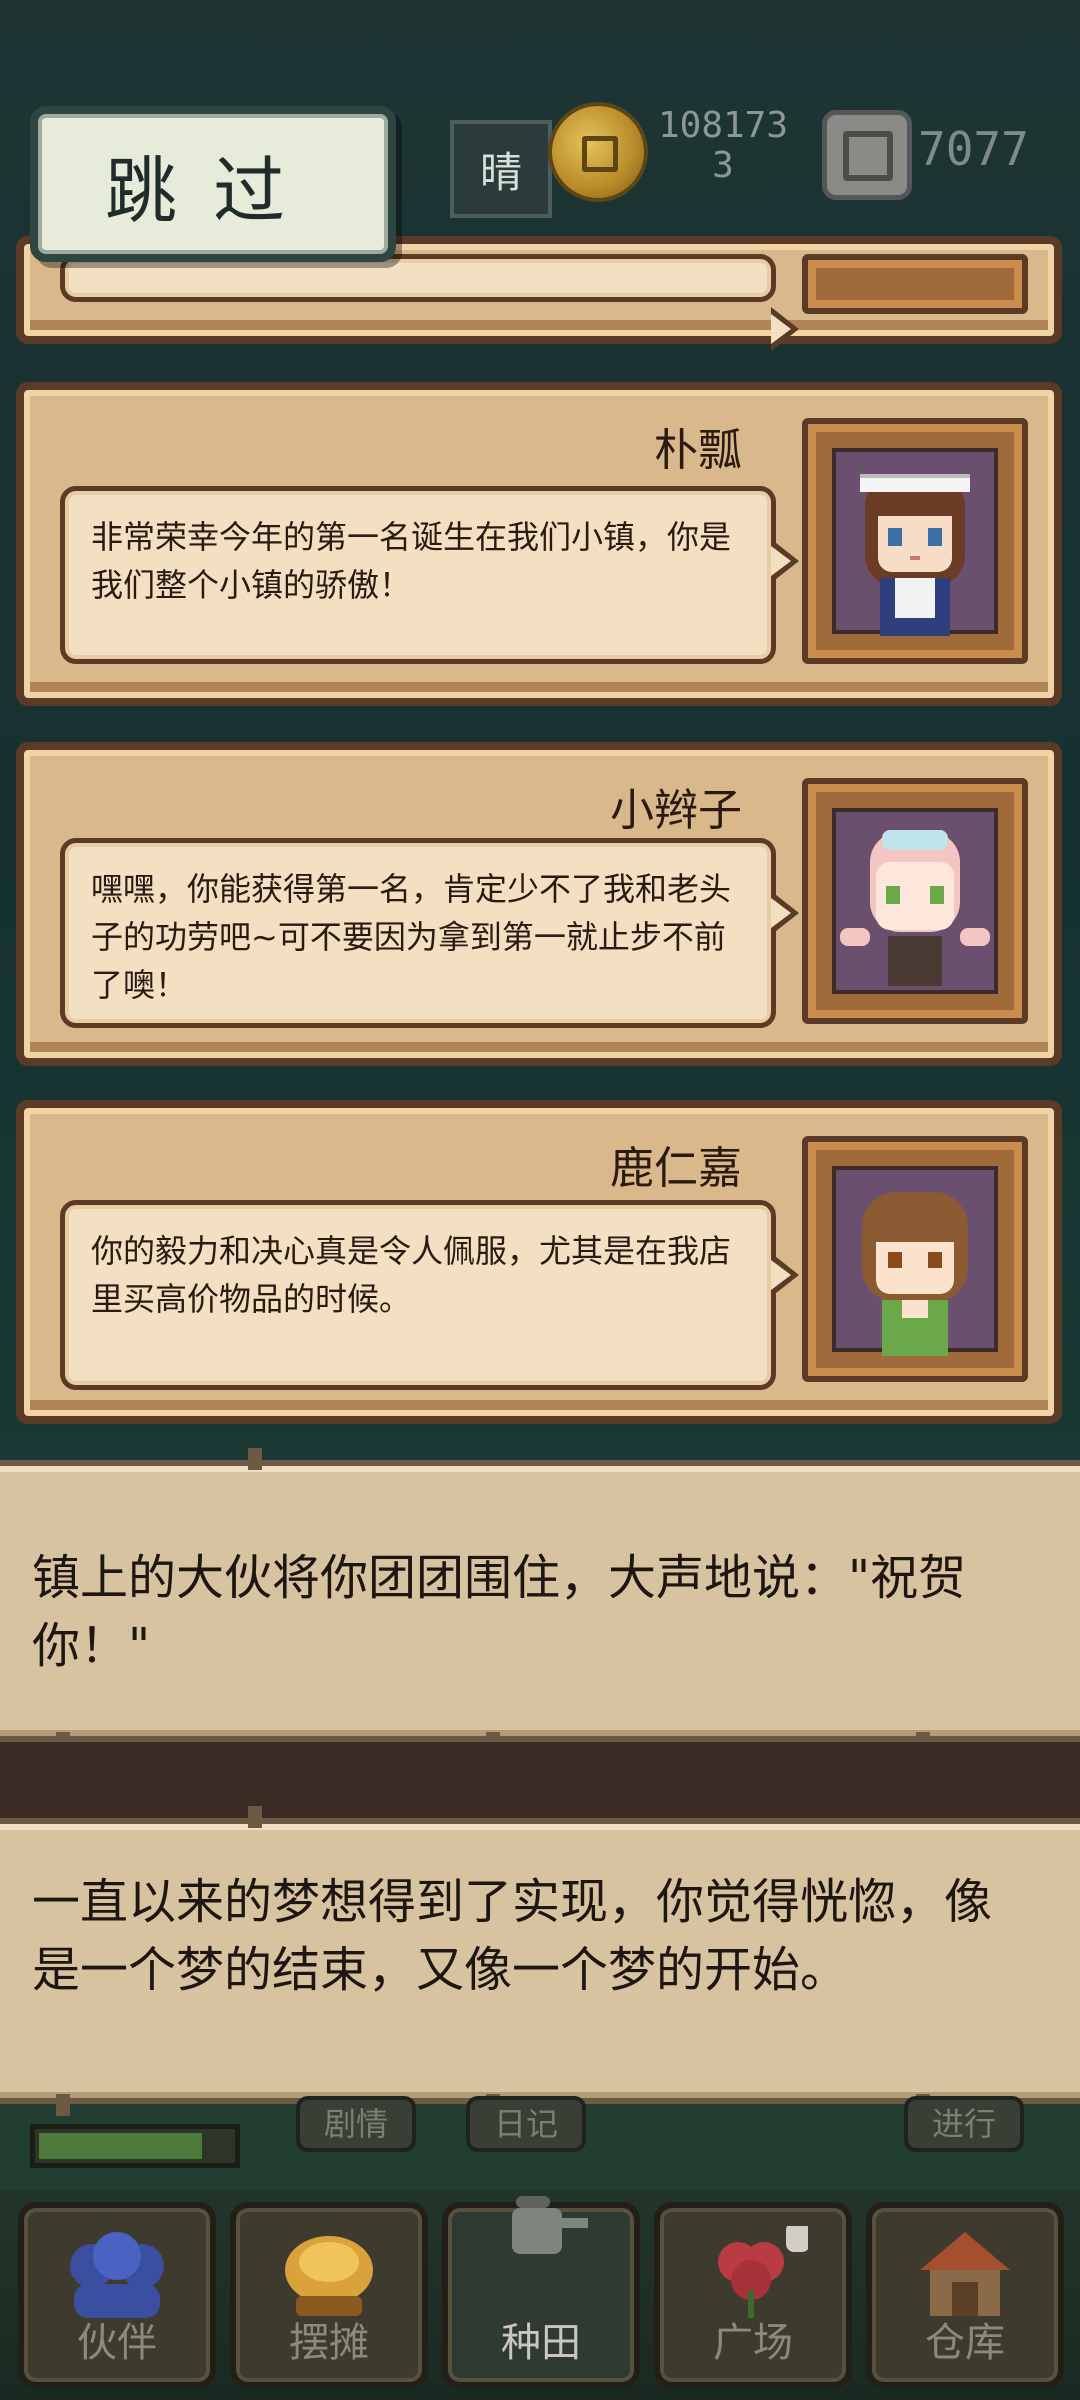 The image size is (1080, 2400). I want to click on dialog-card: 朴瓢 非常荣幸今年的第一名诞生在我们小镇，你是我们整个小镇的骄傲！, so click(539, 544).